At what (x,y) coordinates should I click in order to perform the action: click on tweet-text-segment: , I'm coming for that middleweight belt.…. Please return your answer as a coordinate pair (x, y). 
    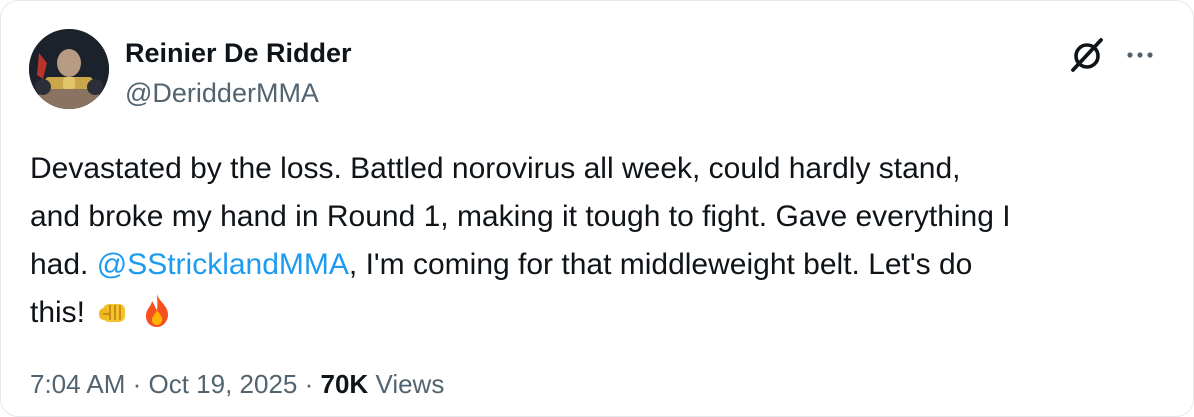
    Looking at the image, I should click on (660, 264).